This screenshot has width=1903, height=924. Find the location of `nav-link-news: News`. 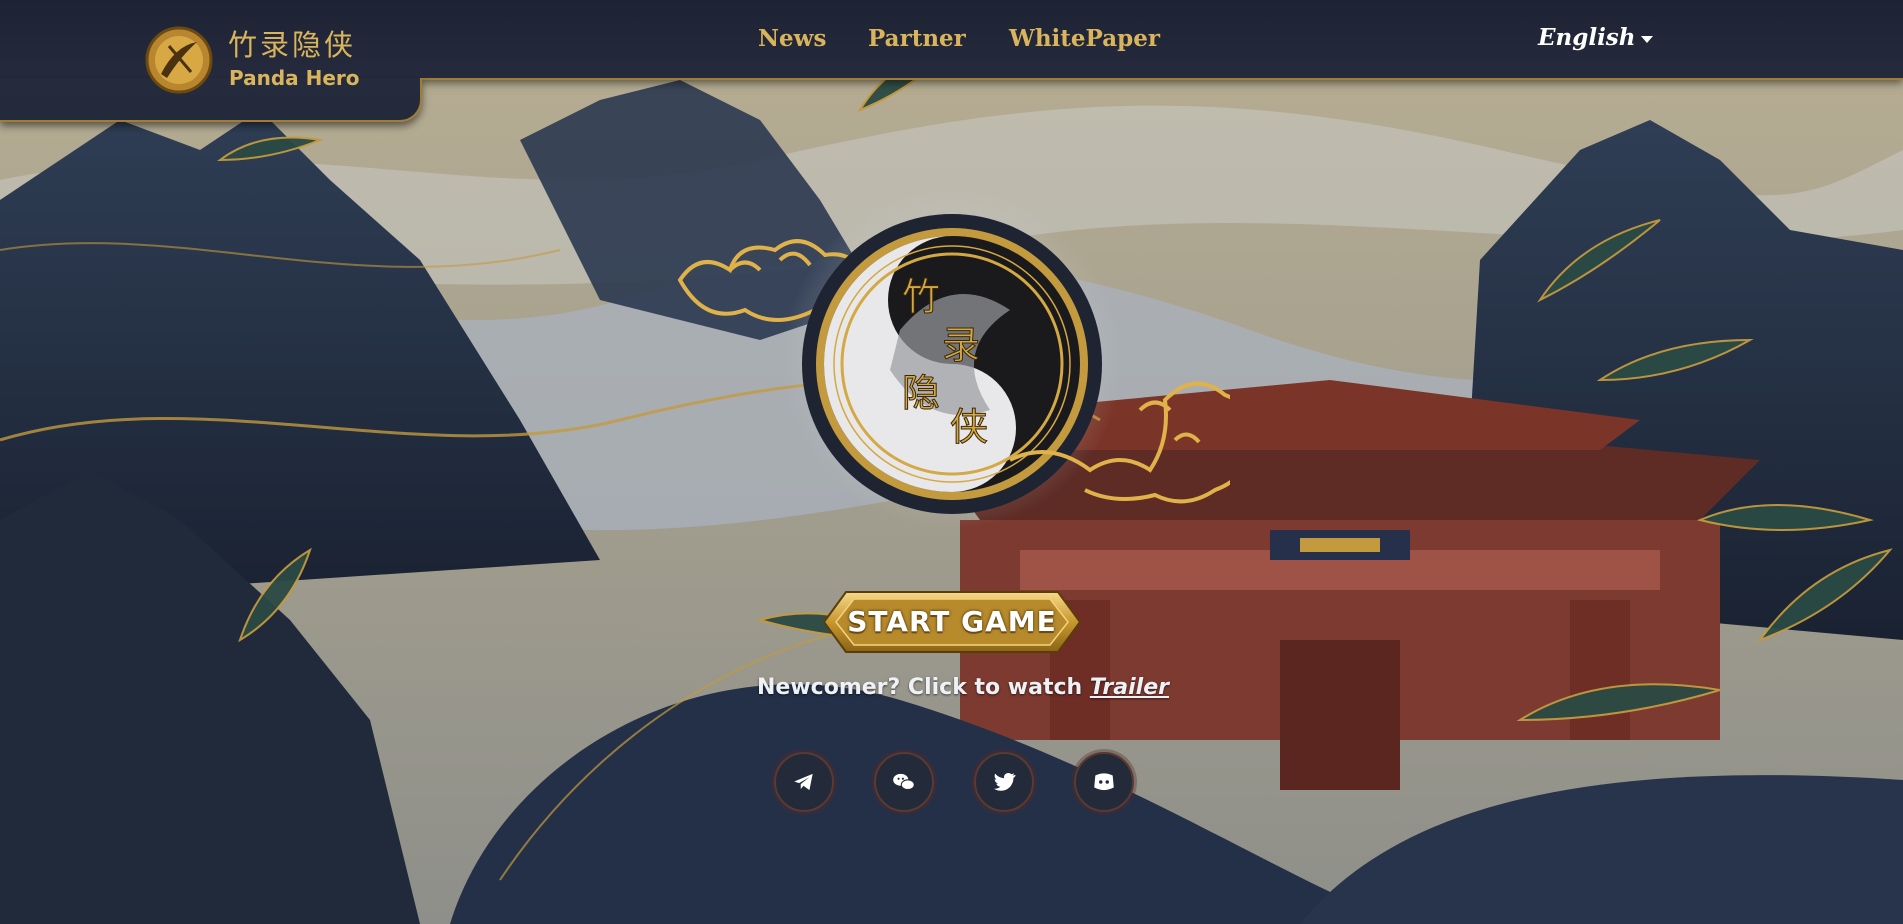

nav-link-news: News is located at coordinates (792, 38).